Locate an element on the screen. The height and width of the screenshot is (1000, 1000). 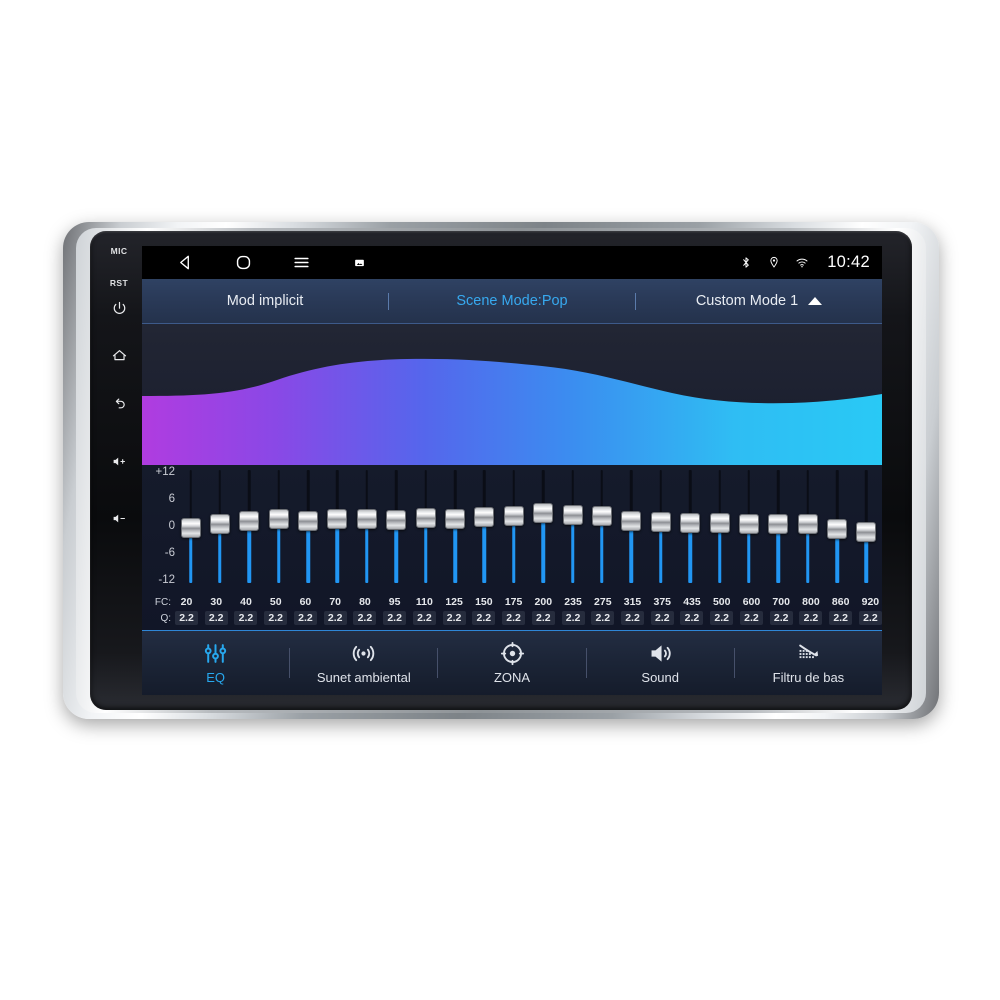
q-value-30: 2.2 is located at coordinates (216, 618).